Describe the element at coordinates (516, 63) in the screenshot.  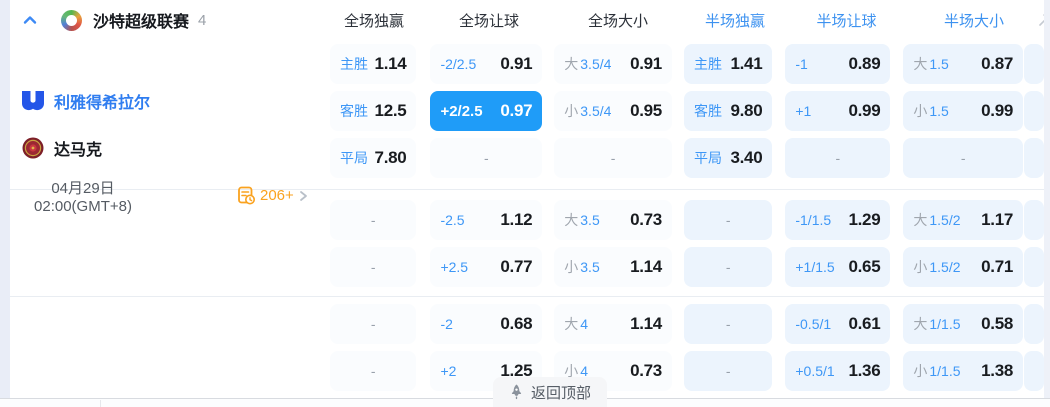
I see `odds-value: 0.91` at that location.